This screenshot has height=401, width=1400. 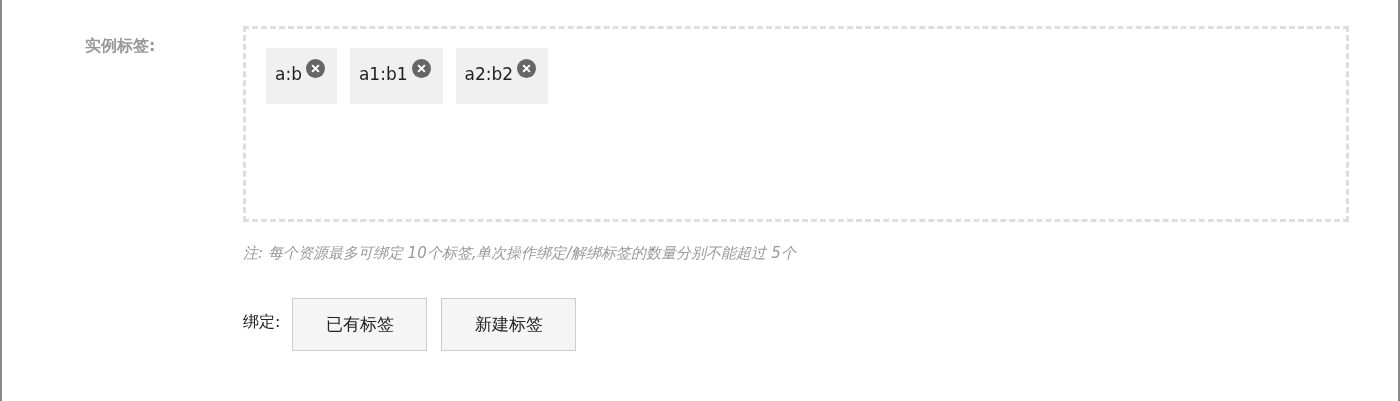 I want to click on tag-text: a2:b2, so click(x=489, y=74).